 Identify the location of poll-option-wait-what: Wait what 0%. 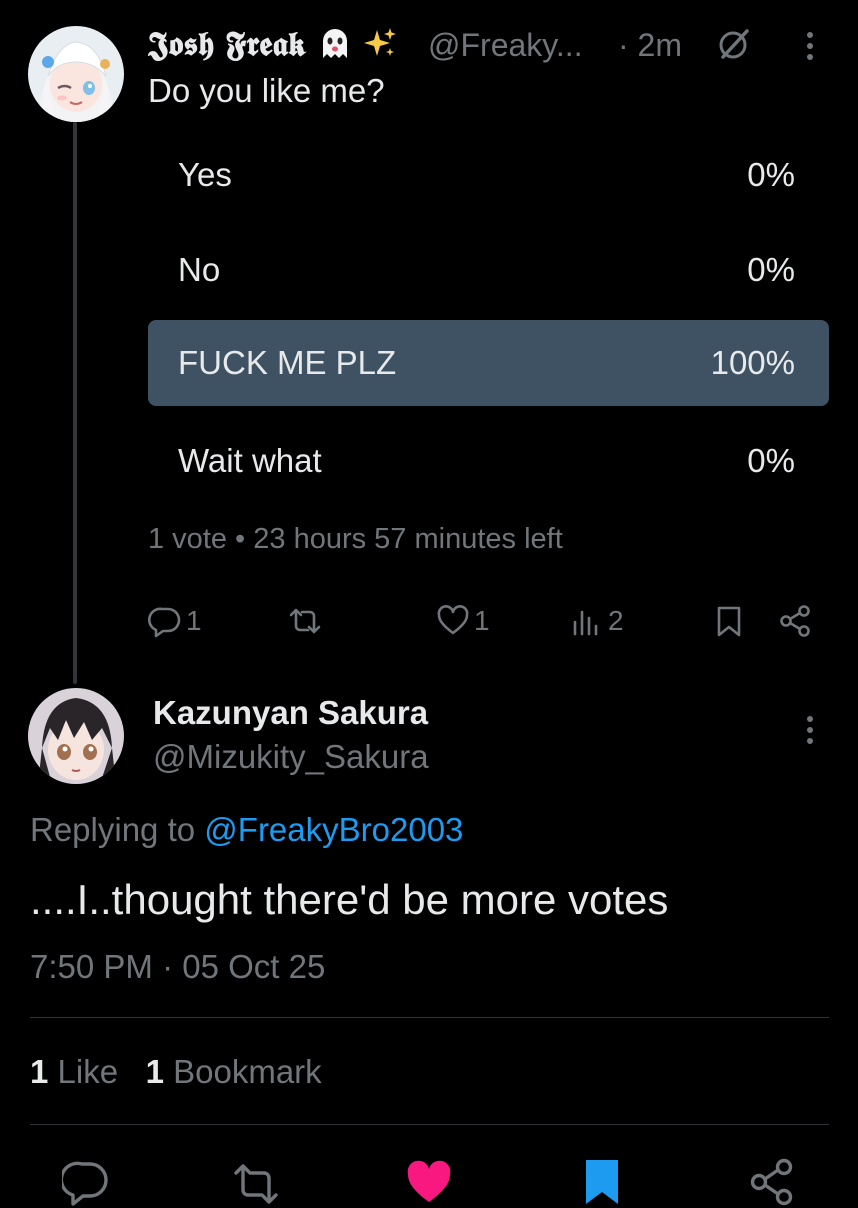
(488, 461).